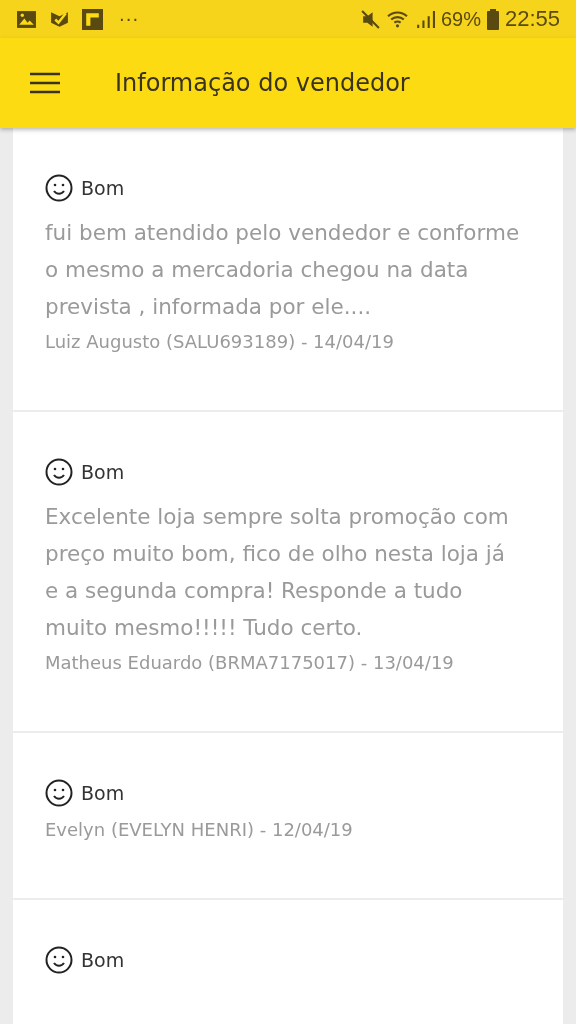  What do you see at coordinates (26, 19) in the screenshot?
I see `image-icon` at bounding box center [26, 19].